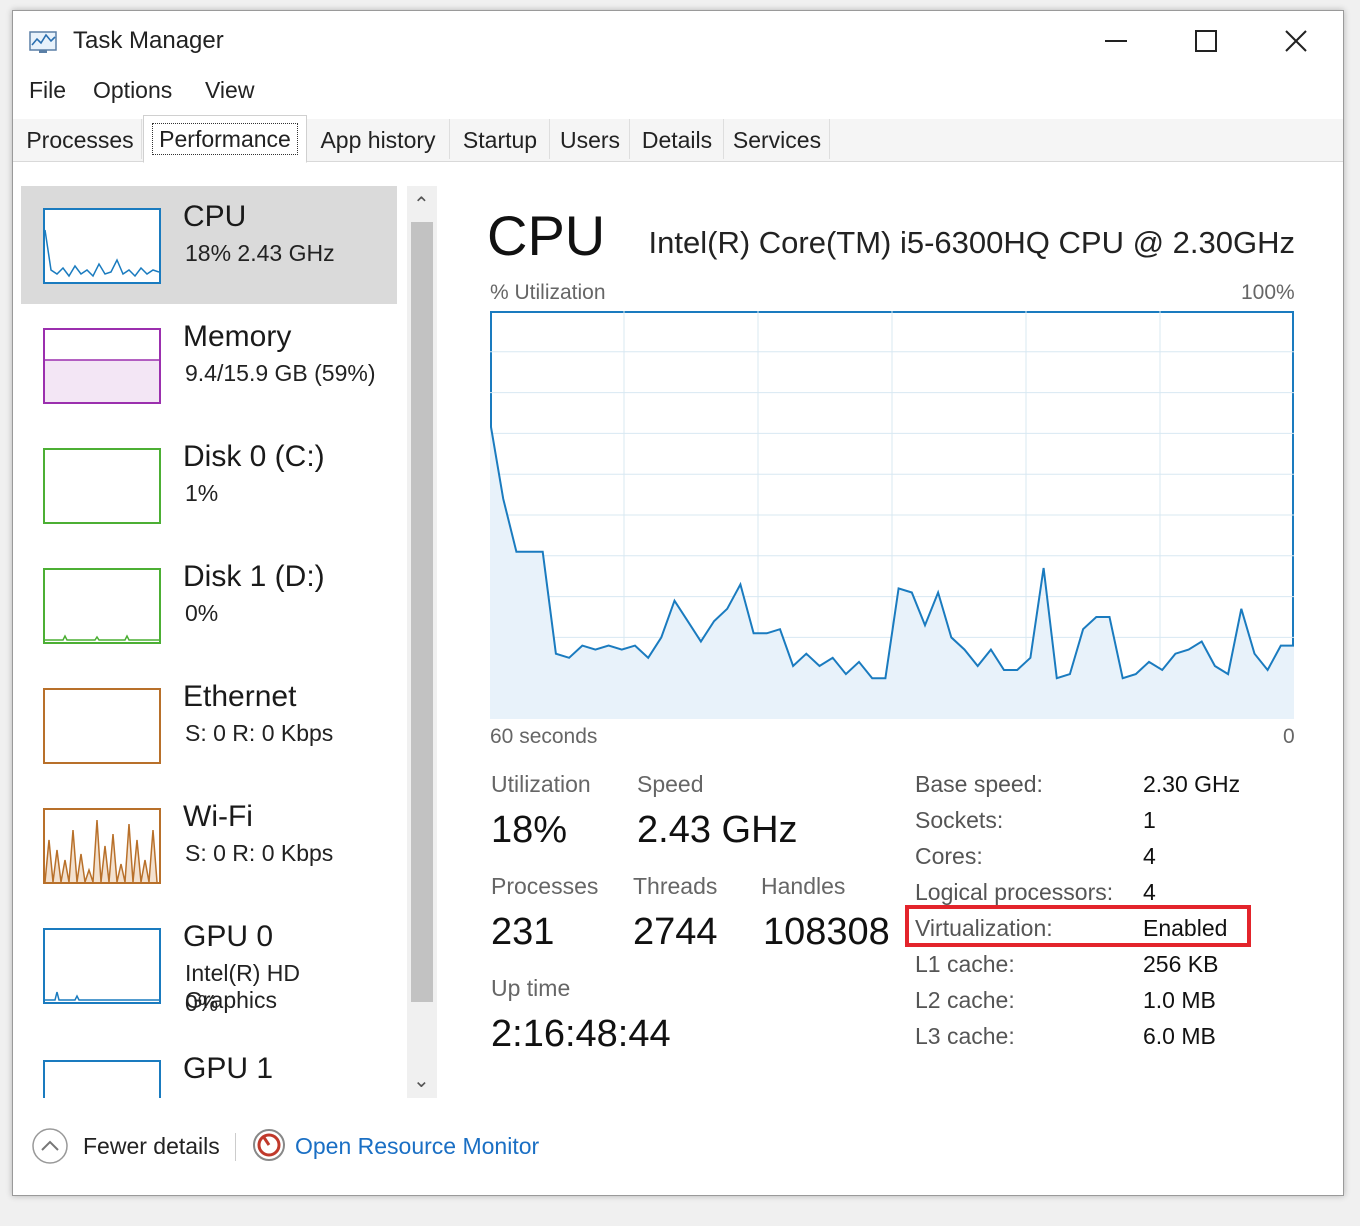  I want to click on disk1-thumbnail-graph, so click(102, 606).